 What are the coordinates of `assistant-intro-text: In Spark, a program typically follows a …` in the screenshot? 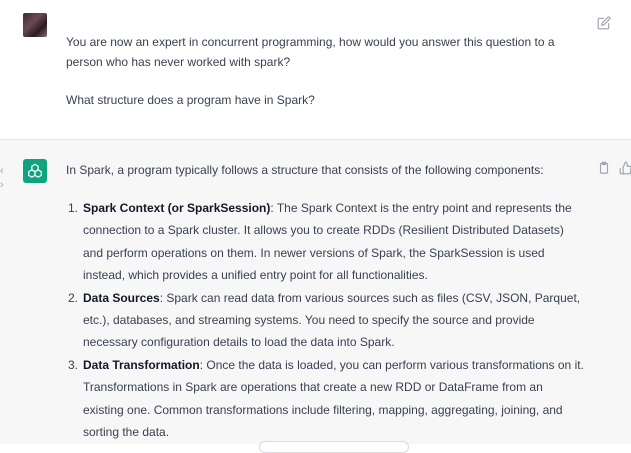 It's located at (305, 170).